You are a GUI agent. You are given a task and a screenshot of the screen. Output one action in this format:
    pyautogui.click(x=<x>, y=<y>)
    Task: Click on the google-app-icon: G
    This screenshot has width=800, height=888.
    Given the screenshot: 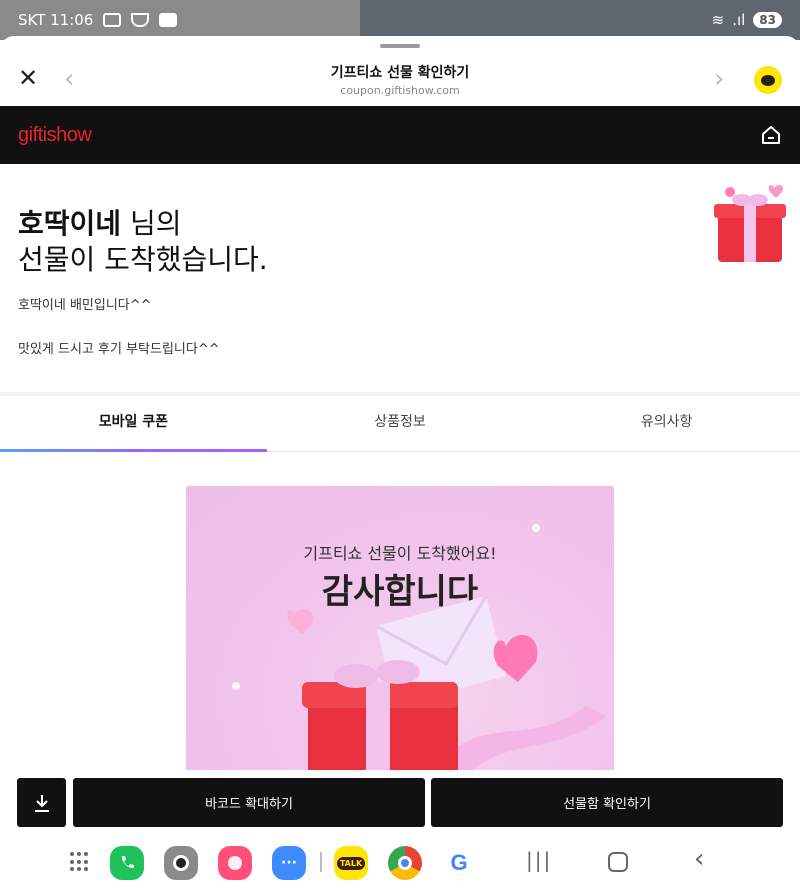 What is the action you would take?
    pyautogui.click(x=459, y=863)
    